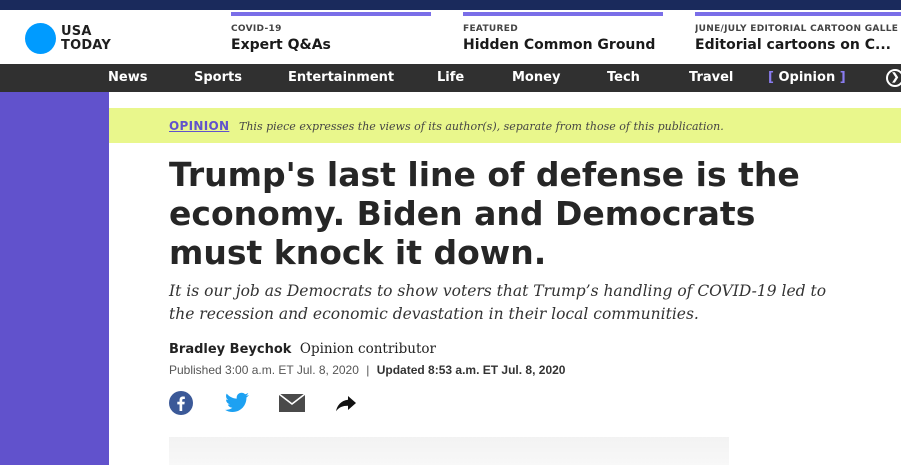  I want to click on email-icon, so click(292, 403).